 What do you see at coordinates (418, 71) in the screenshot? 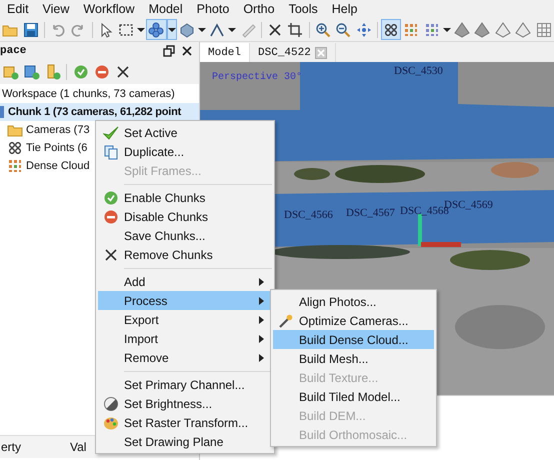
I see `camera-label: DSC_4530` at bounding box center [418, 71].